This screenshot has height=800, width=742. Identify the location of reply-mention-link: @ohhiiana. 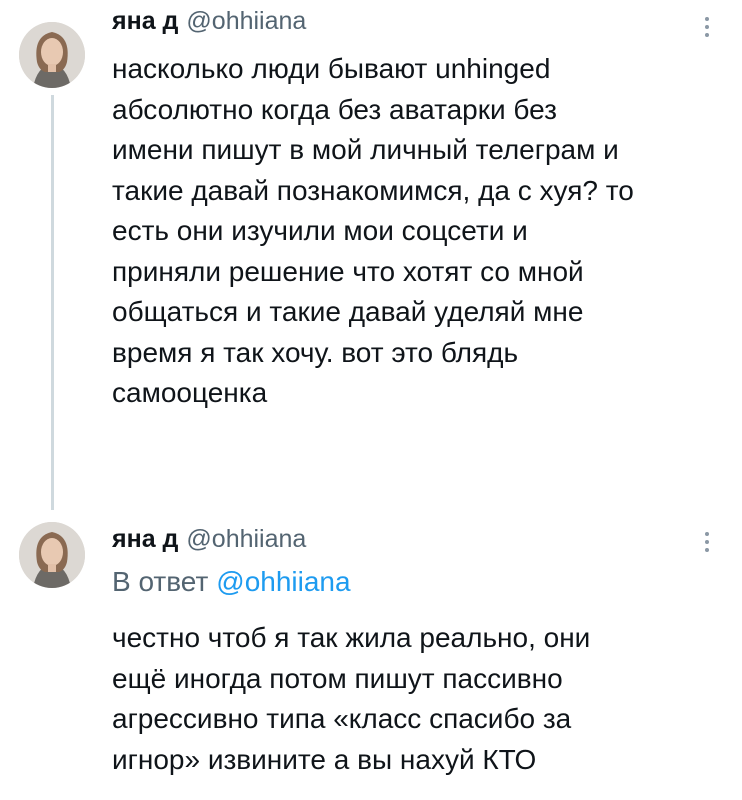
(283, 581).